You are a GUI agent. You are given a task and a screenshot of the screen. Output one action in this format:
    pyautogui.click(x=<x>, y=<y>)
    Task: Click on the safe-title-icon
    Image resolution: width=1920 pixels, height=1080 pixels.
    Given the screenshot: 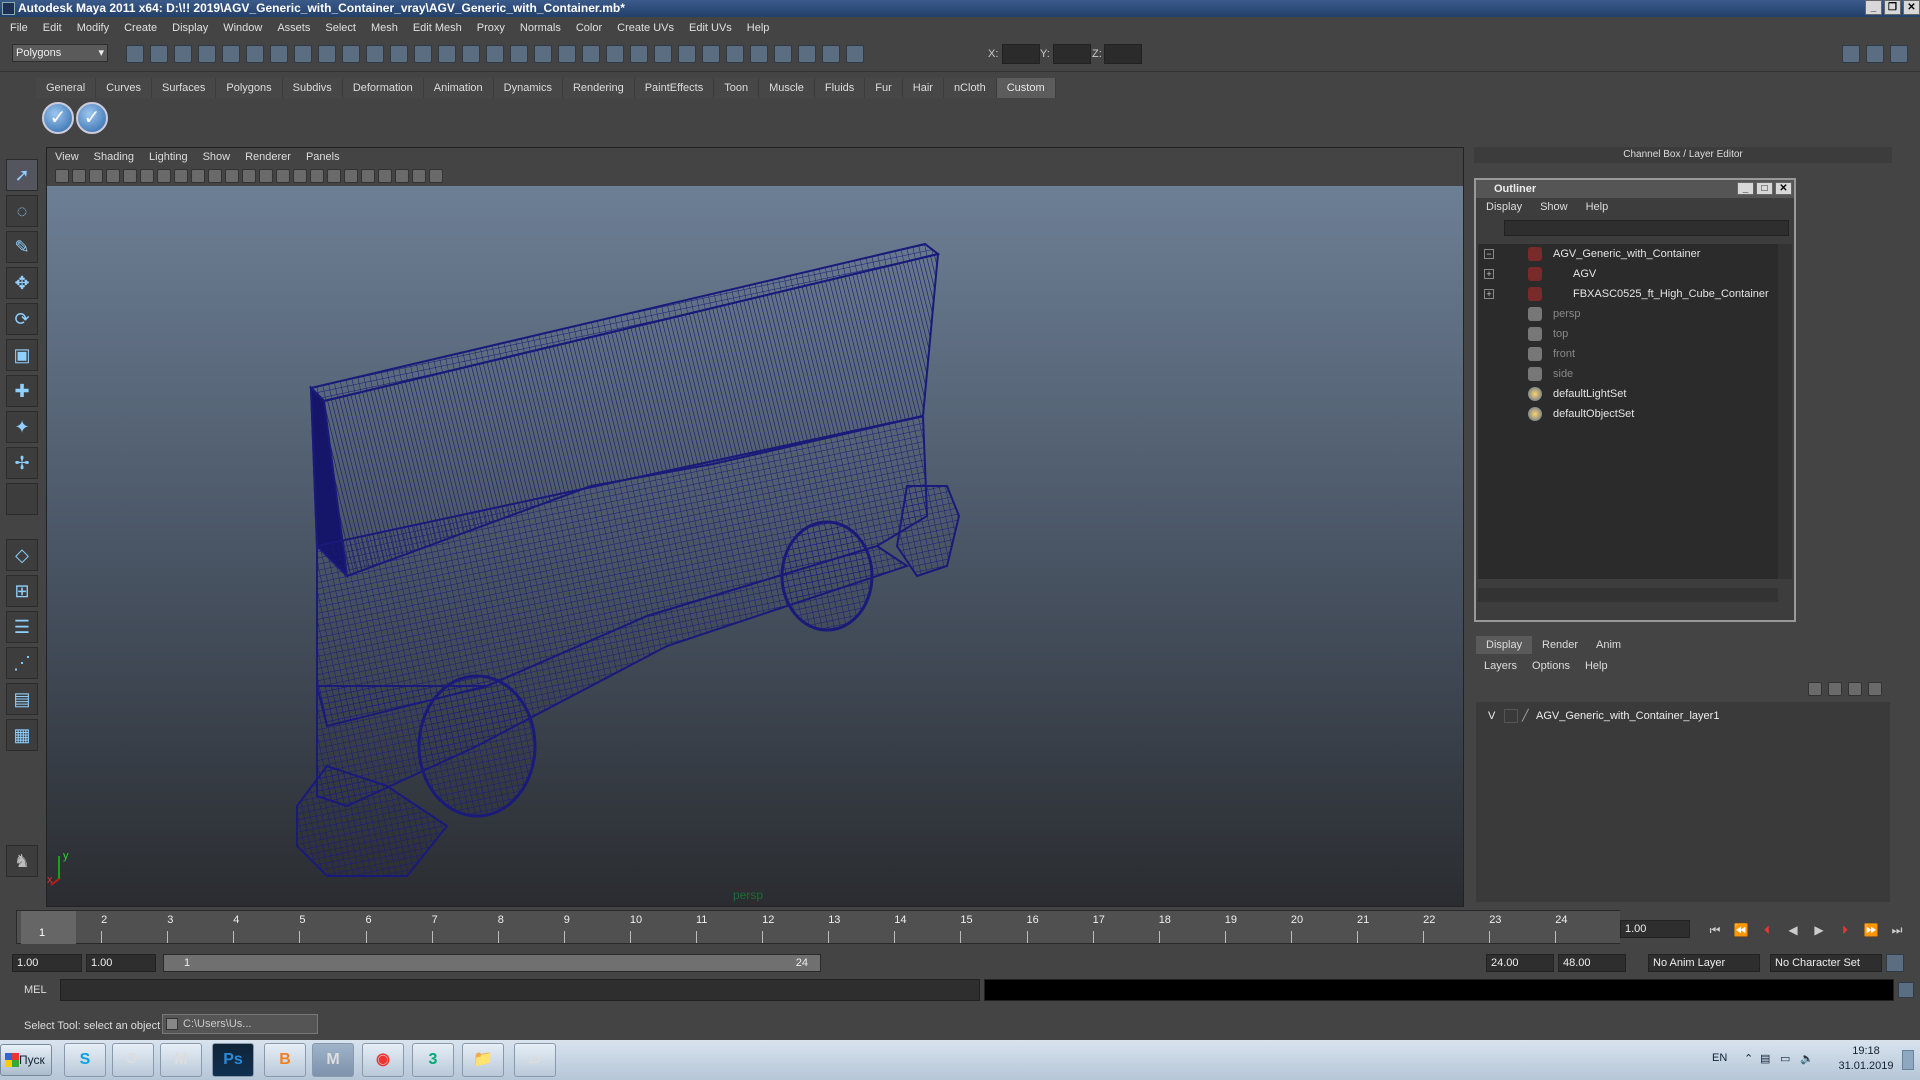 What is the action you would take?
    pyautogui.click(x=266, y=176)
    